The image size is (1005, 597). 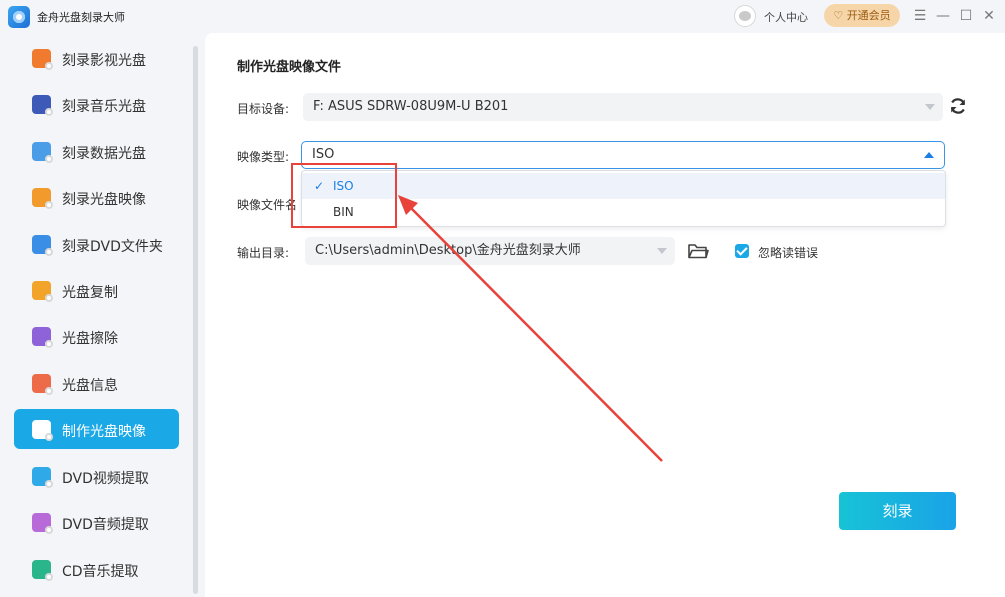 I want to click on sidebar-item-label: DVD视频提取, so click(x=105, y=479).